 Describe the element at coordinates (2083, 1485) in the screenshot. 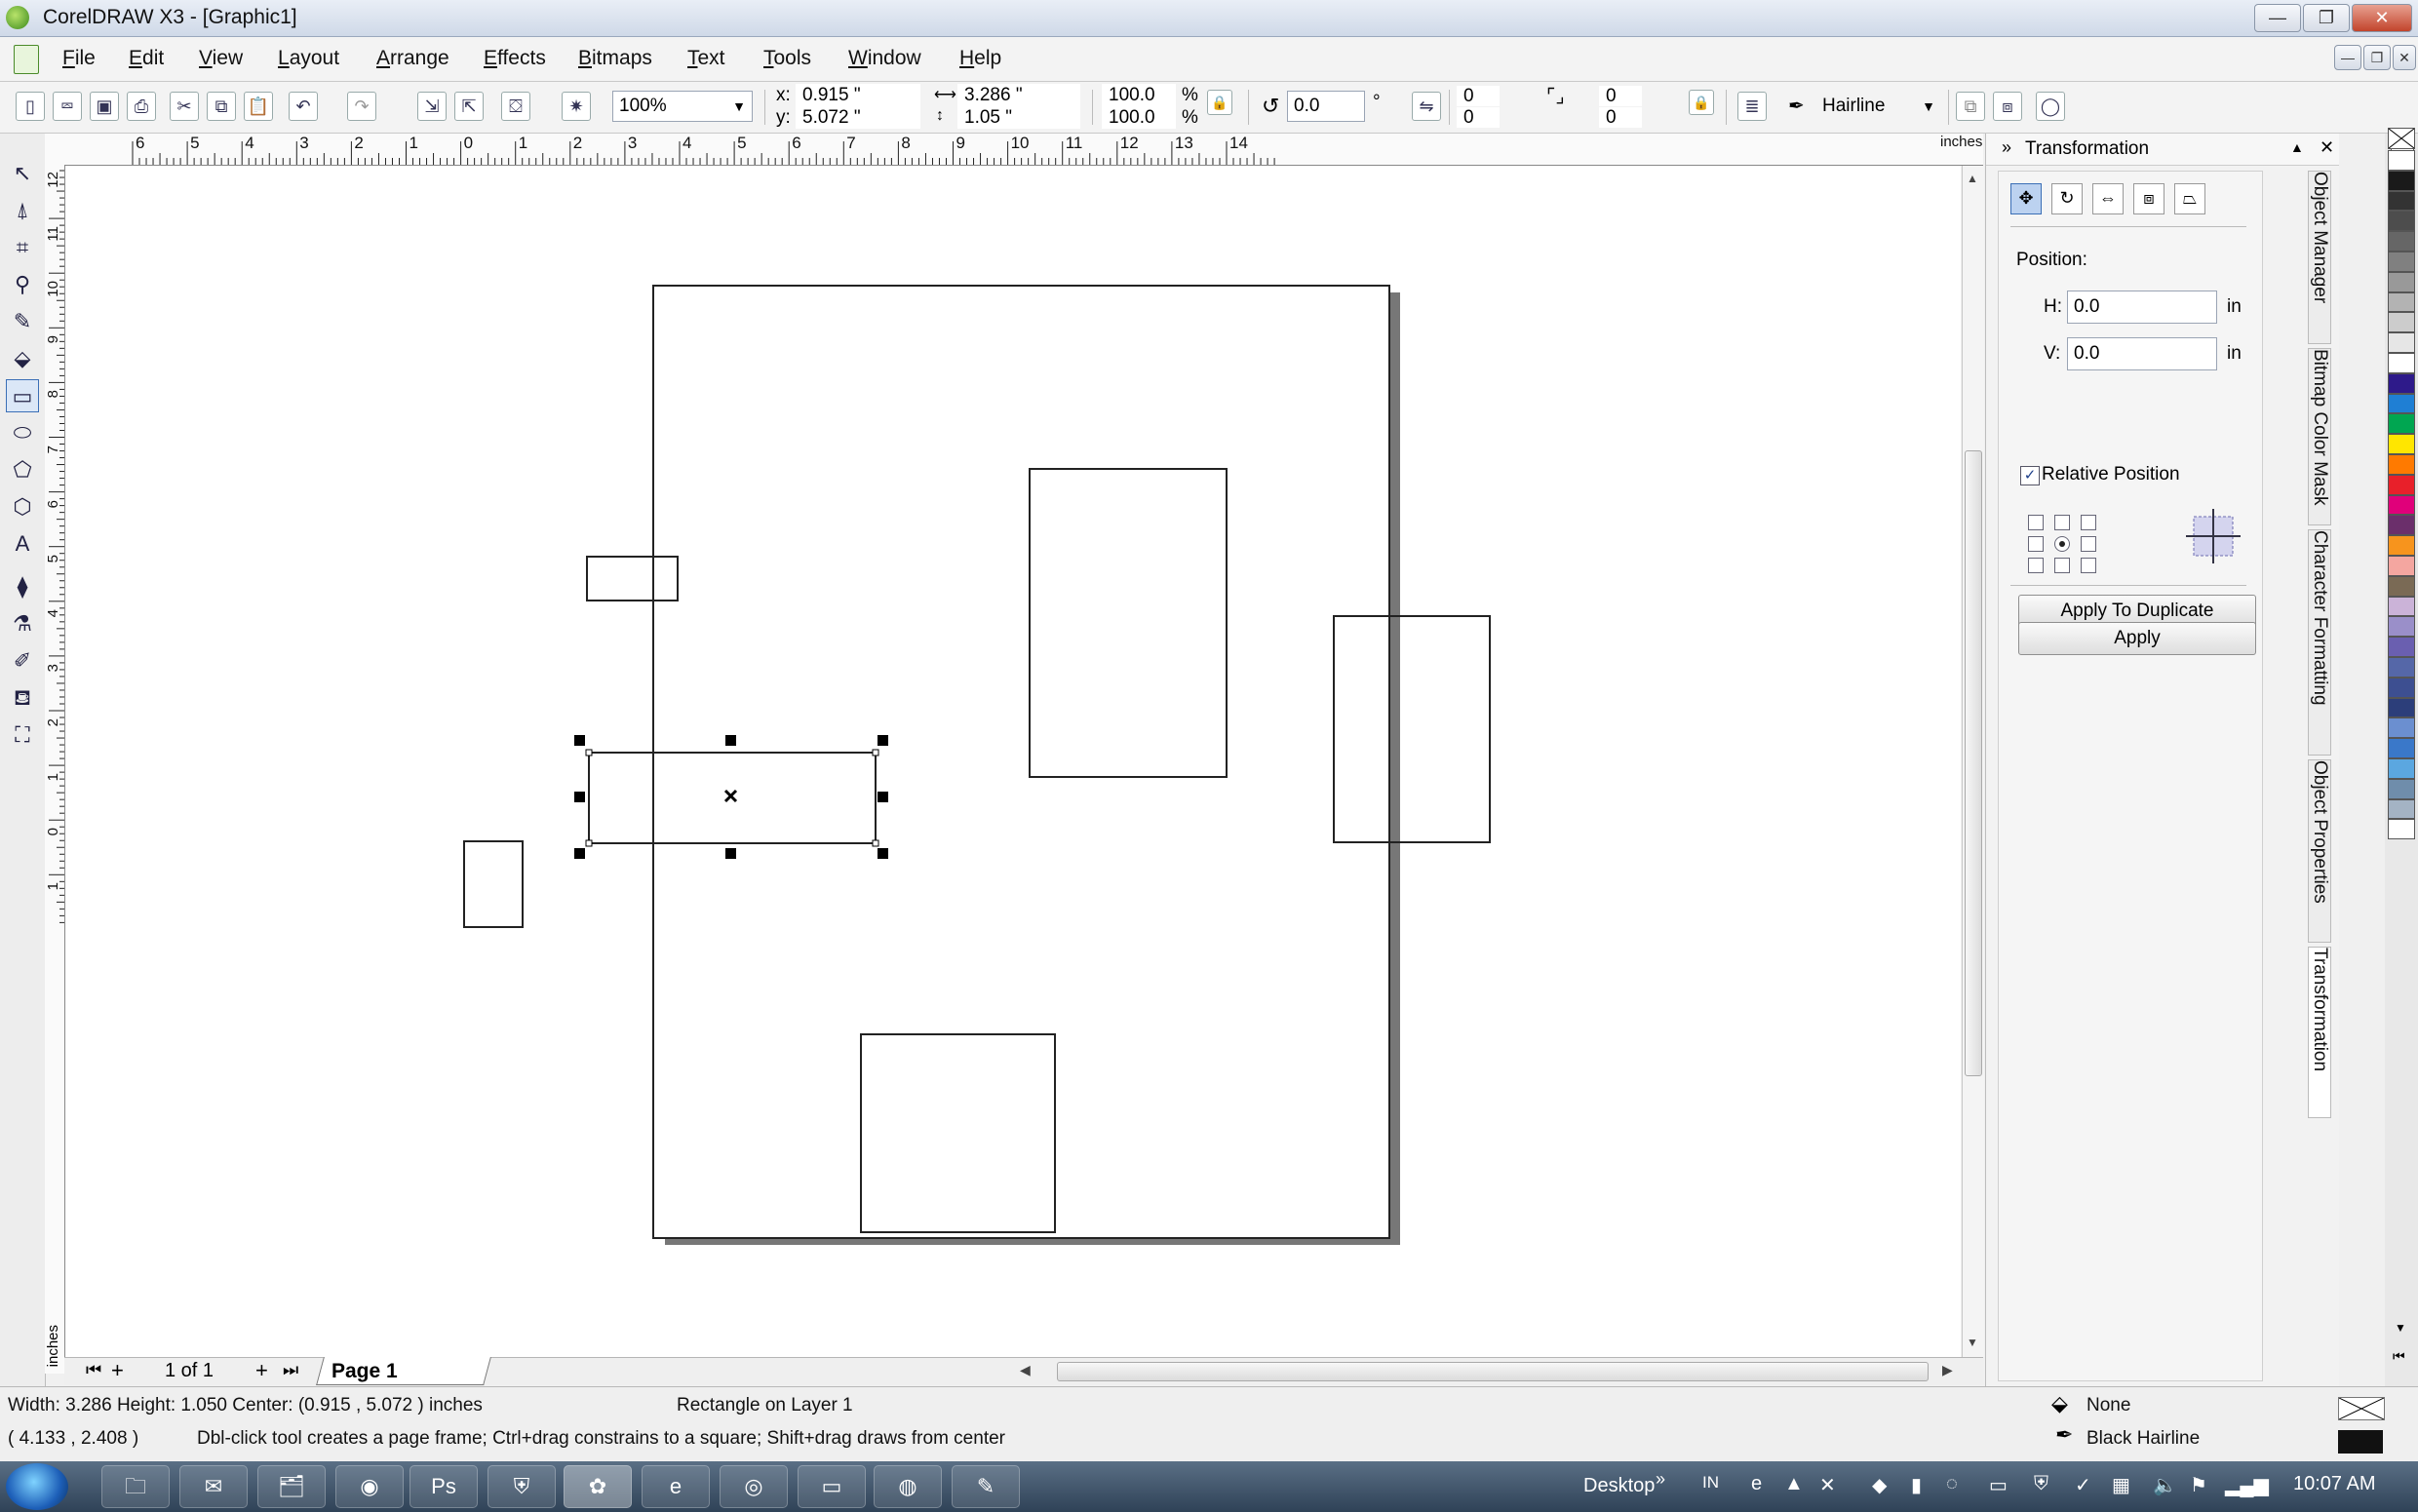

I see `tray-check-icon: ✓` at that location.